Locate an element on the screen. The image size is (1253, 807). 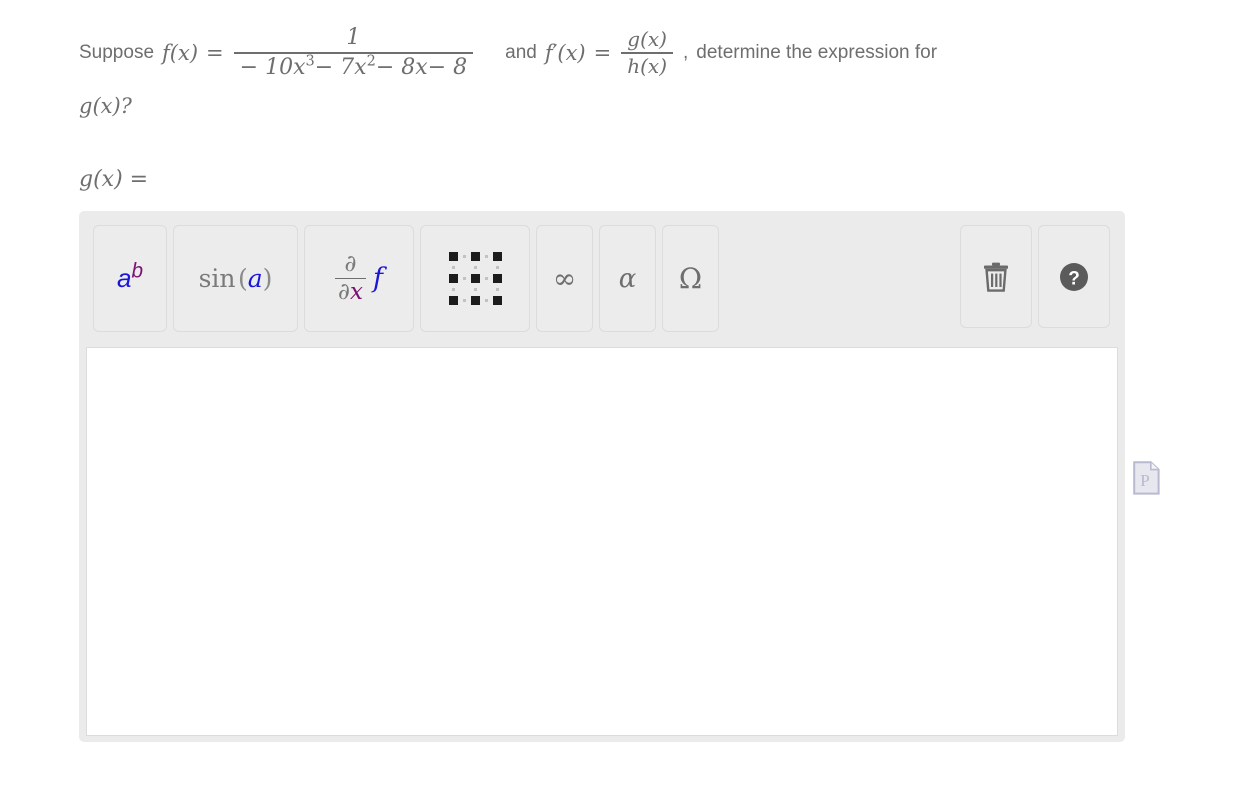
clear-button is located at coordinates (996, 276).